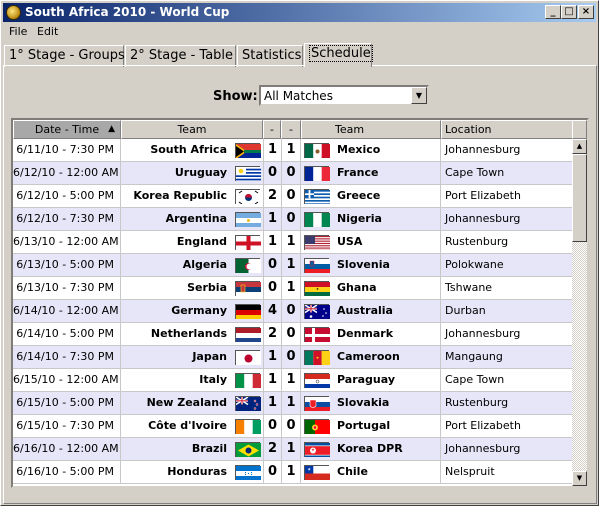  Describe the element at coordinates (299, 32) in the screenshot. I see `menu-bar: File Edit` at that location.